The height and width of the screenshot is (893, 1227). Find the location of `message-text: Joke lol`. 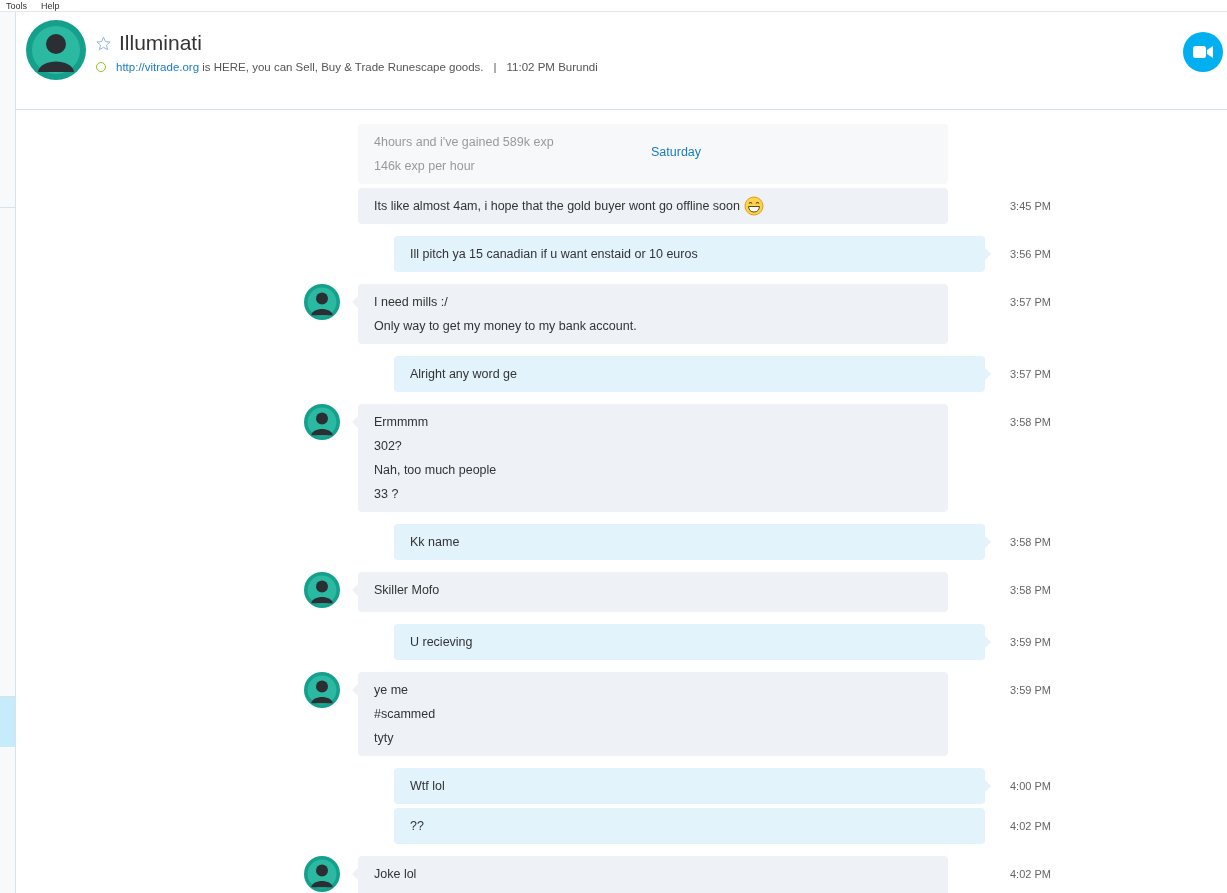

message-text: Joke lol is located at coordinates (395, 874).